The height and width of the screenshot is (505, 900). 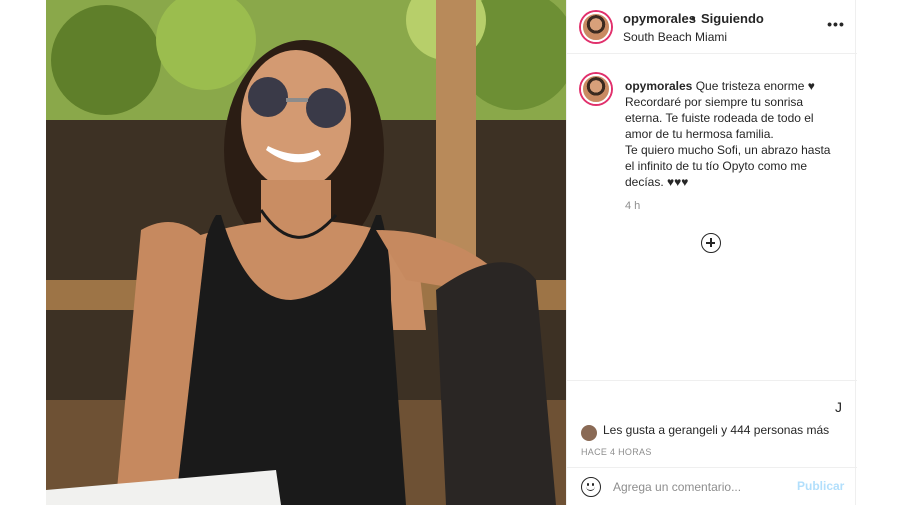 What do you see at coordinates (716, 166) in the screenshot?
I see `caption-line-6: el infinito de tu tío Opyto como me` at bounding box center [716, 166].